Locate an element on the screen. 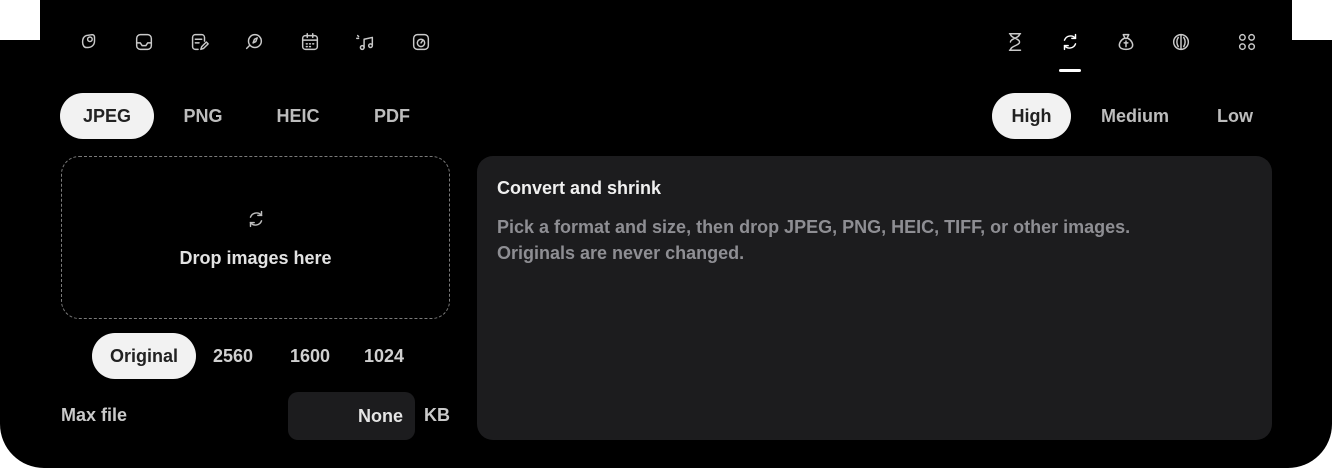 This screenshot has height=468, width=1332. music-notes-icon is located at coordinates (365, 42).